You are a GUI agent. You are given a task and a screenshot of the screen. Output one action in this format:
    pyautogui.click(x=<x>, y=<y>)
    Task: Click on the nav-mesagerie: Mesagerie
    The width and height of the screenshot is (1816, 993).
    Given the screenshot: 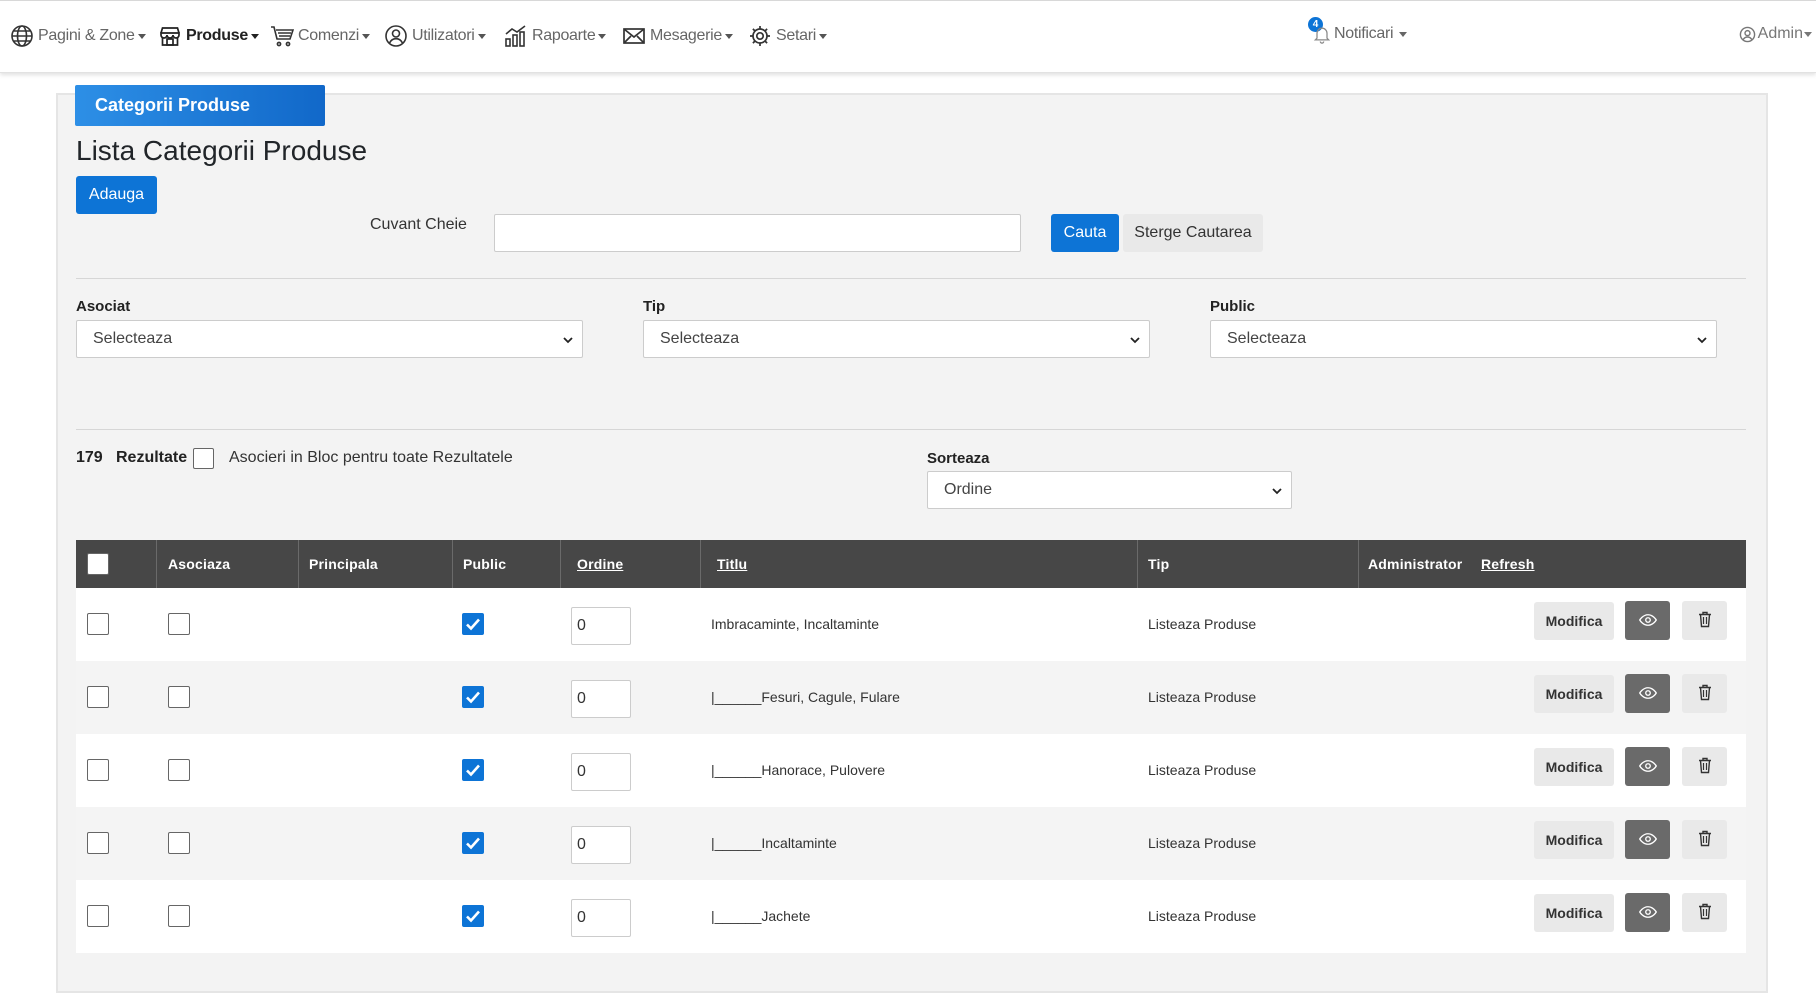 What is the action you would take?
    pyautogui.click(x=678, y=36)
    